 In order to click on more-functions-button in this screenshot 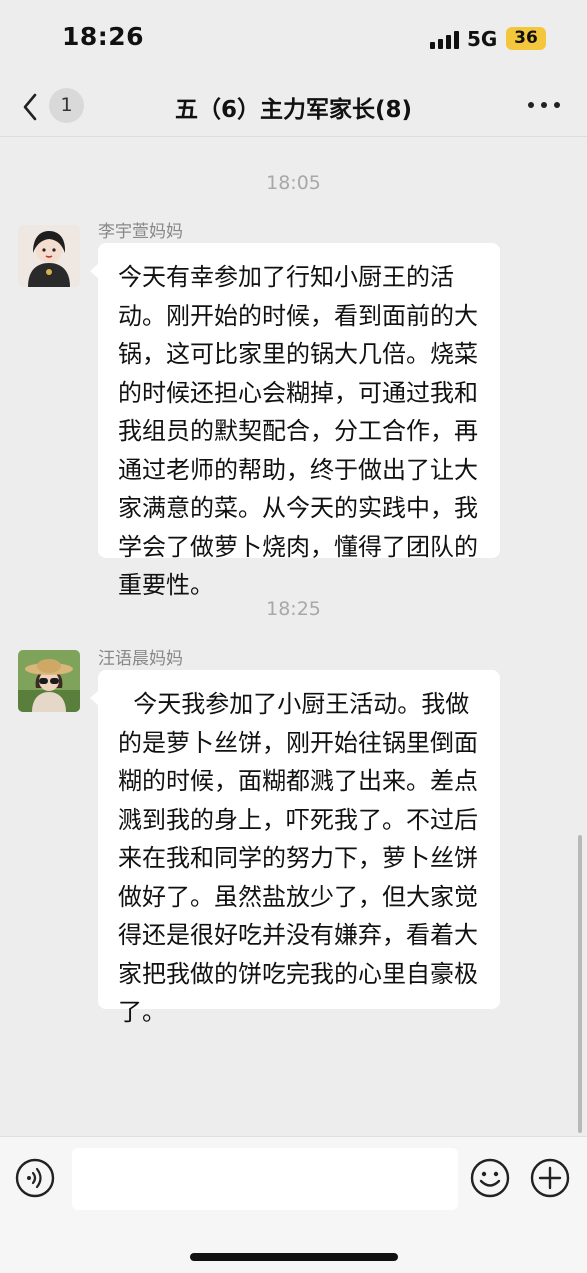, I will do `click(550, 1178)`.